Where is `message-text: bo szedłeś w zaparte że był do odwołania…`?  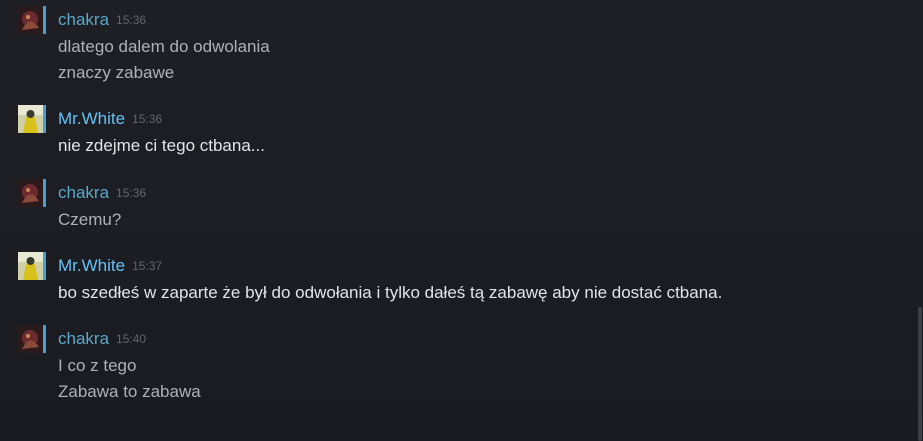 message-text: bo szedłeś w zaparte że był do odwołania… is located at coordinates (390, 292).